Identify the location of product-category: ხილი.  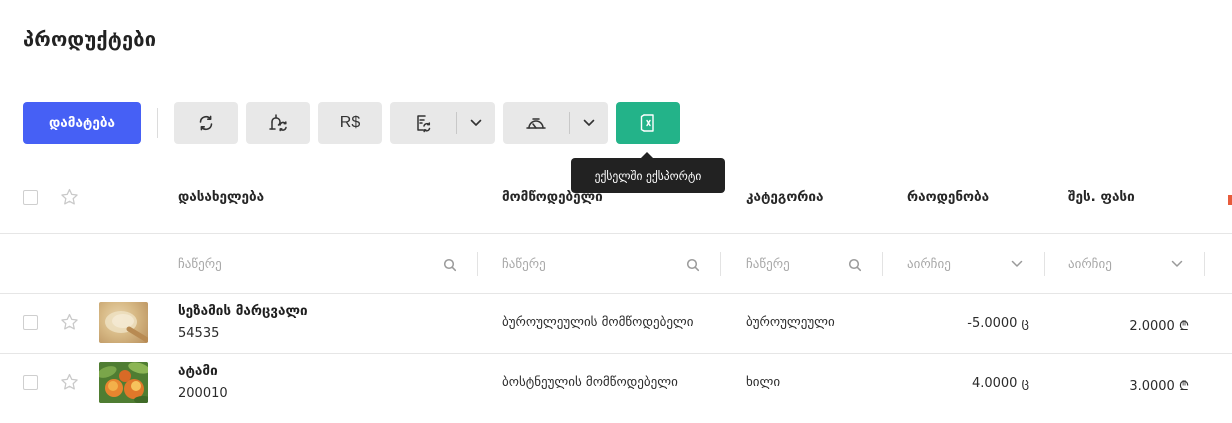
(763, 382).